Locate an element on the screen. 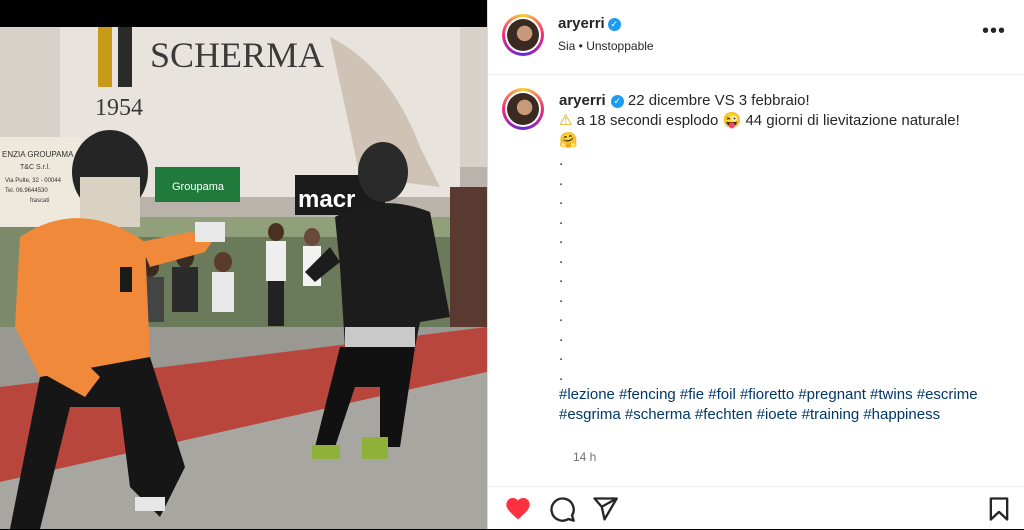 This screenshot has width=1024, height=530. sponsor-macr: macr is located at coordinates (326, 199).